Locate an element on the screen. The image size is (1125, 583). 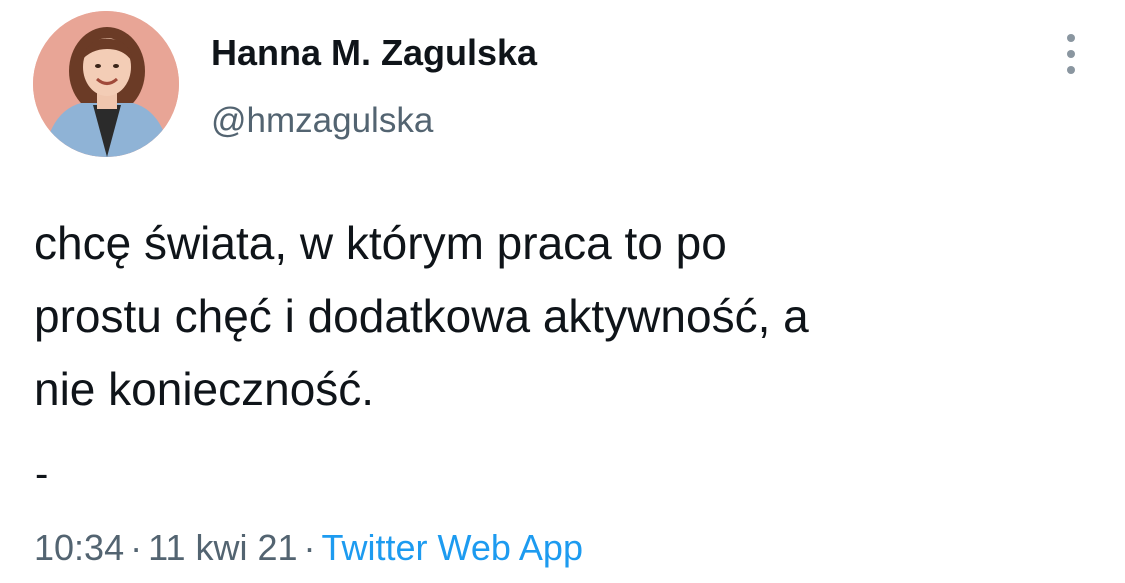
more-vertical-icon is located at coordinates (1071, 54).